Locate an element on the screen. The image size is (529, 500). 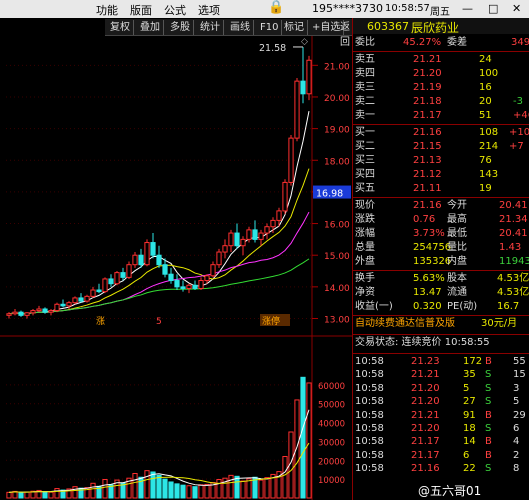
f10-button: F10 is located at coordinates (270, 27).